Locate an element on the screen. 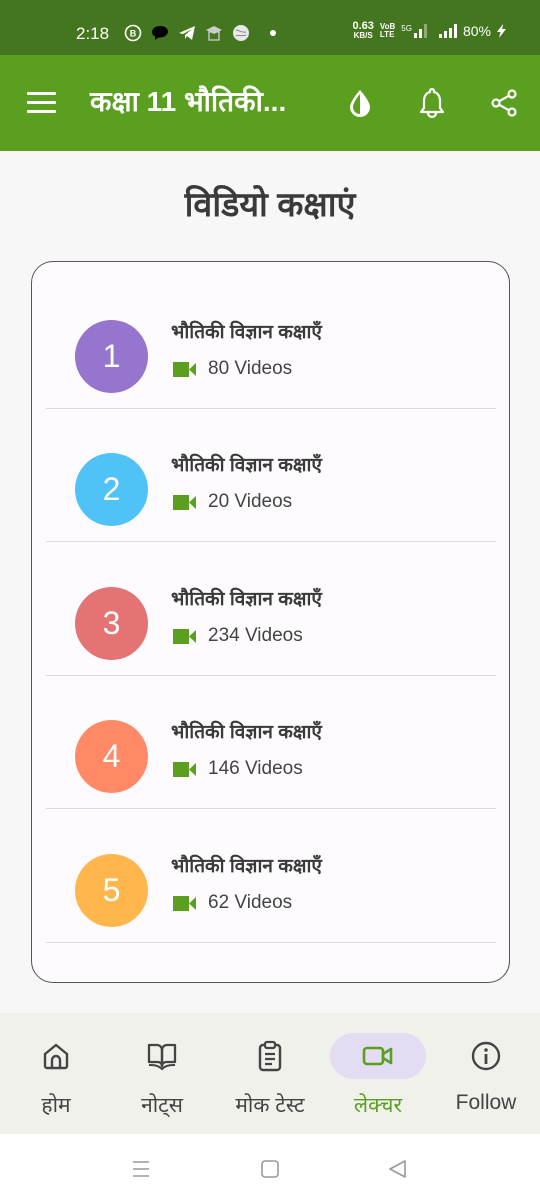  bolt-icon is located at coordinates (501, 31).